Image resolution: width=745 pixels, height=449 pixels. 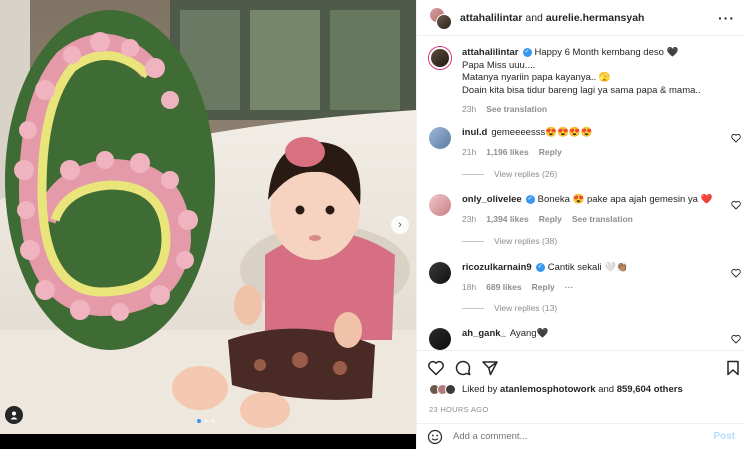 I want to click on comment-text: Cantik sekali 🤍👏🏽, so click(x=587, y=267).